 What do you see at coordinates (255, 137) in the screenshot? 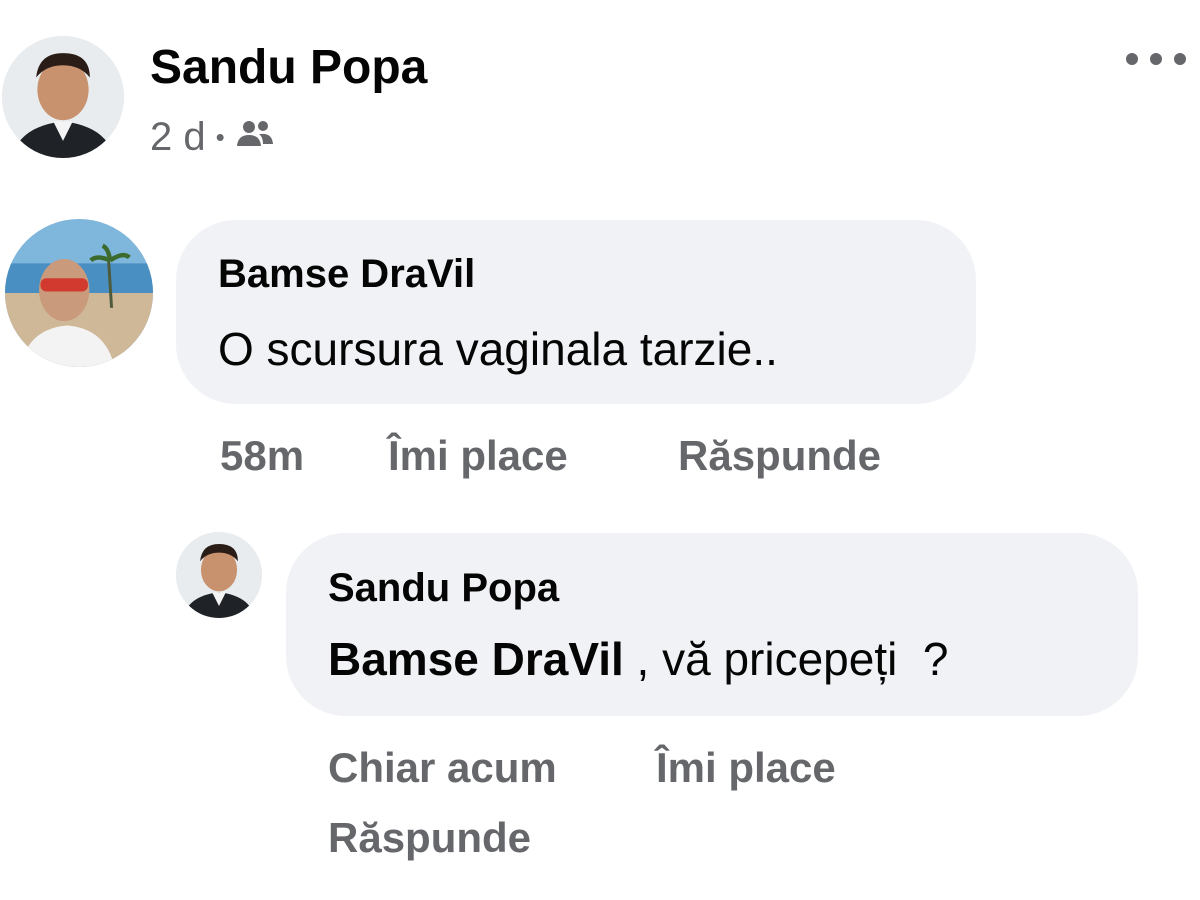
I see `friends-icon` at bounding box center [255, 137].